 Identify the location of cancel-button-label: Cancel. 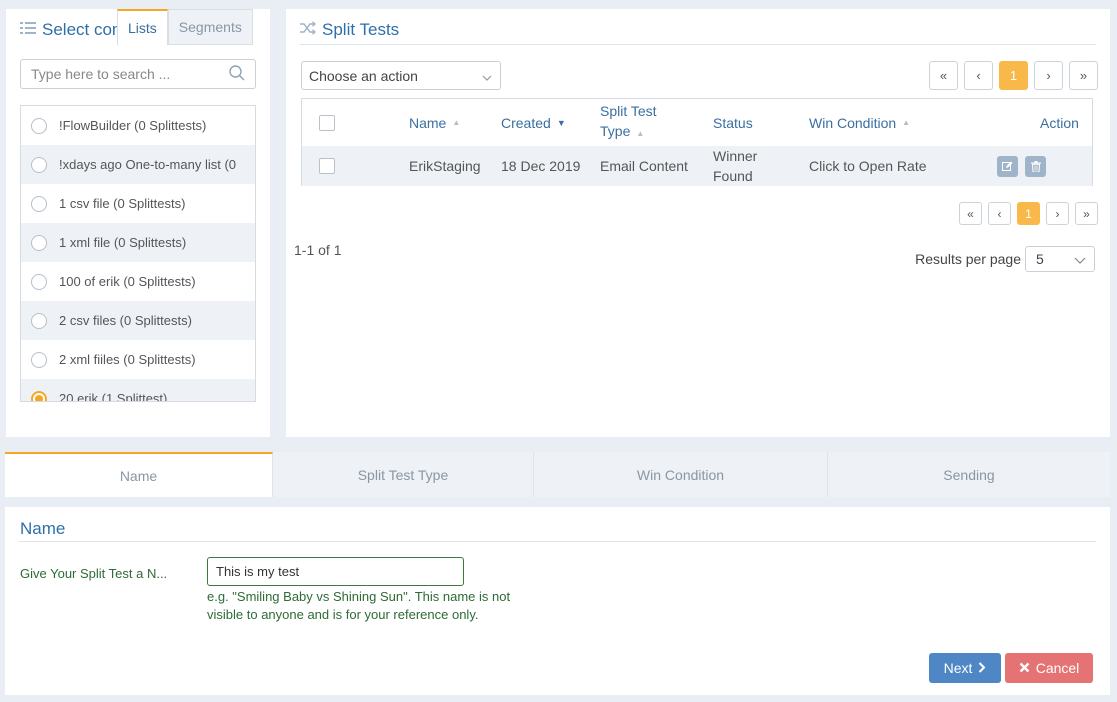
(1057, 668).